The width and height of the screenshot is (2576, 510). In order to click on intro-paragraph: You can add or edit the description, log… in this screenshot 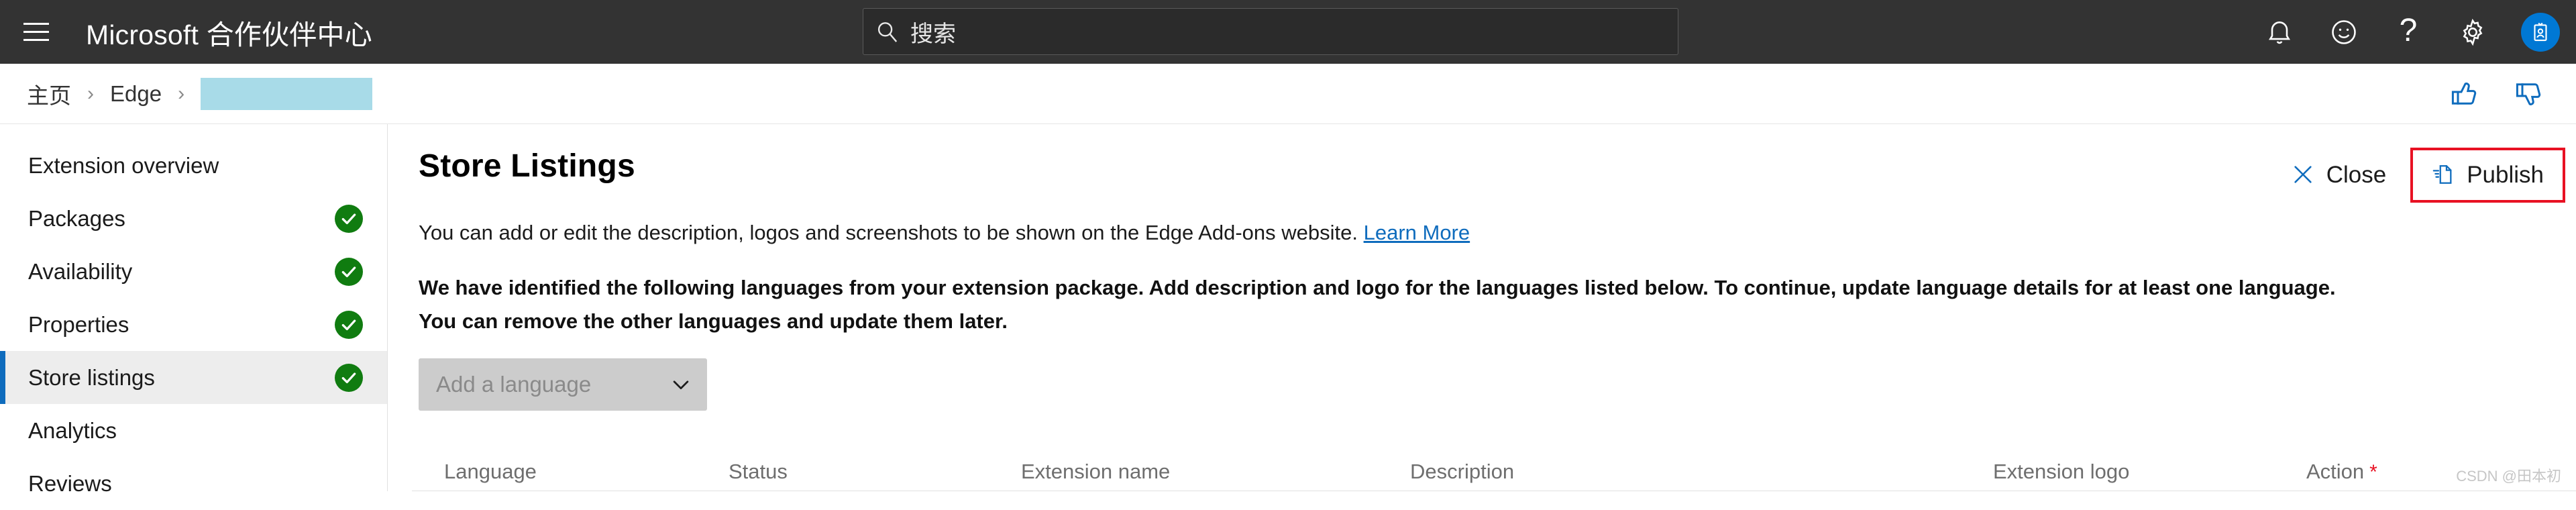, I will do `click(1497, 233)`.